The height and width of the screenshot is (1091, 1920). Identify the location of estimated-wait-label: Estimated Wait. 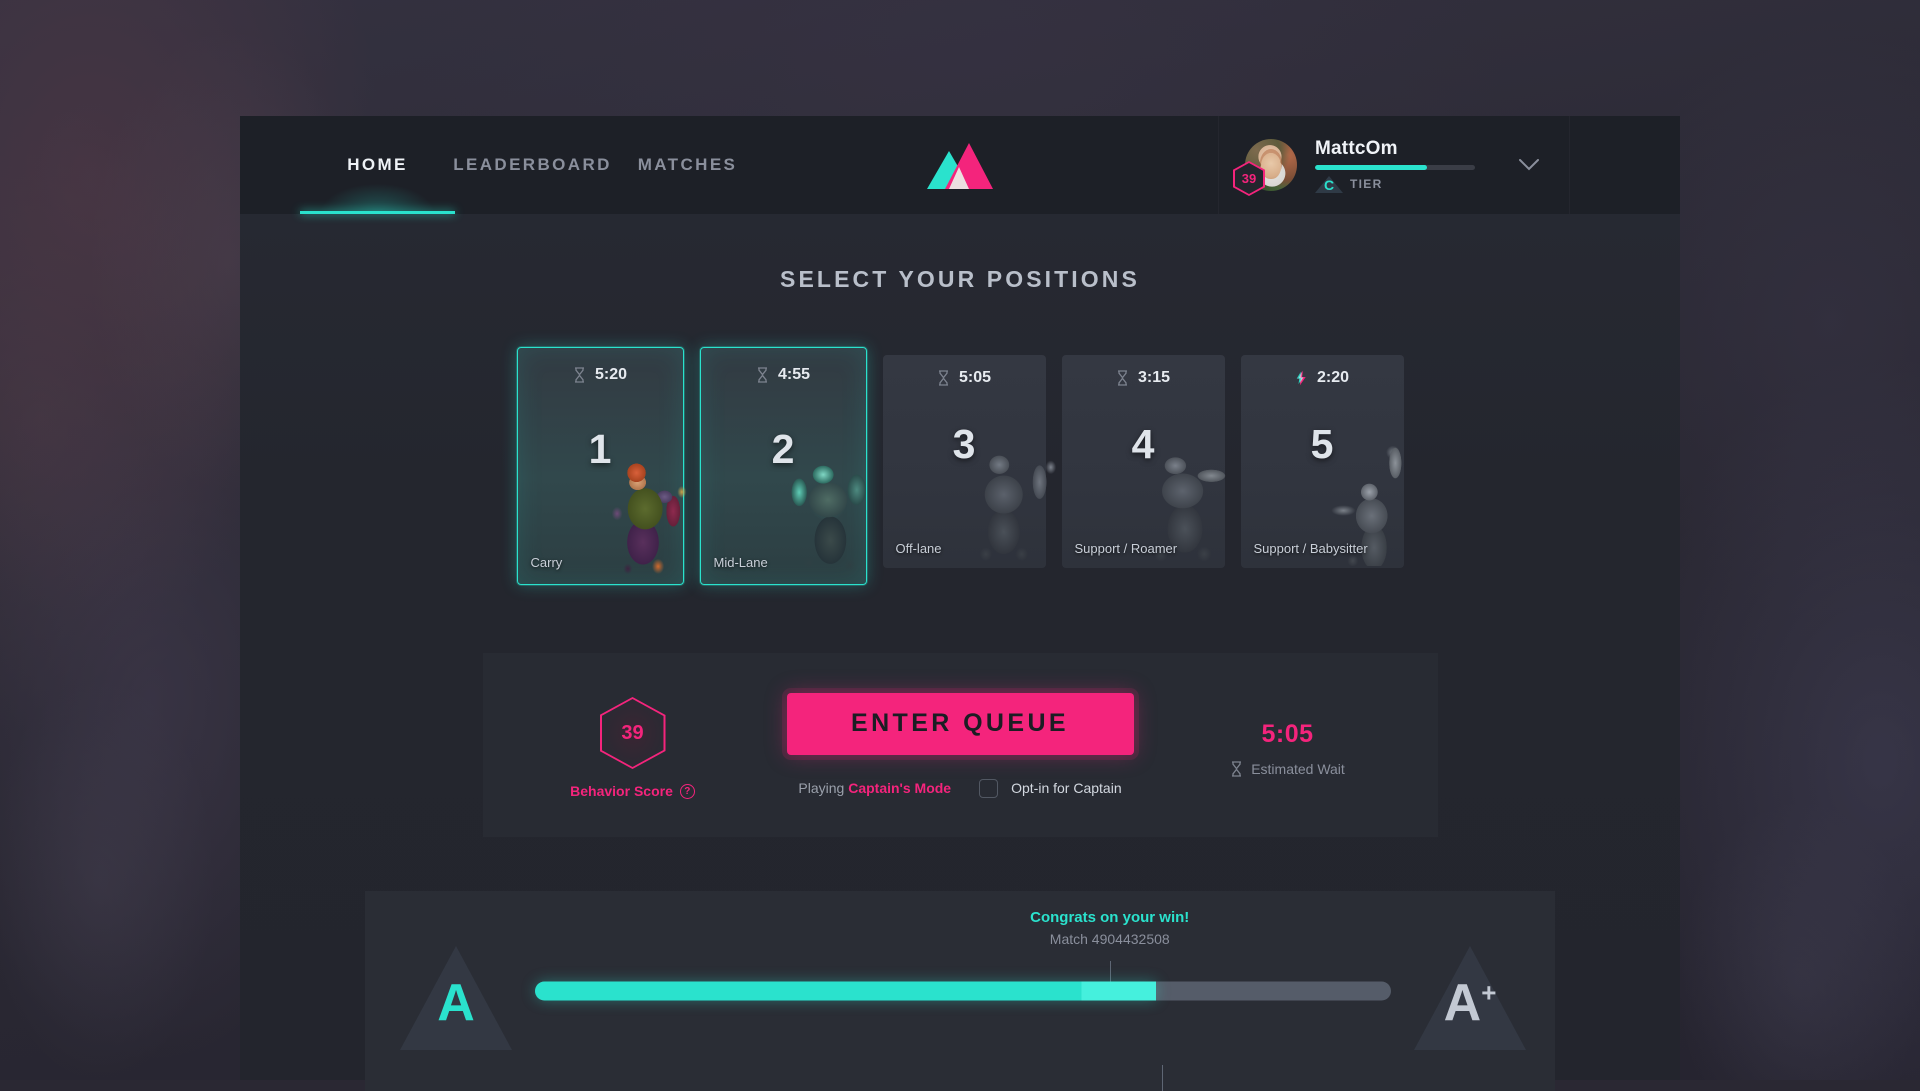
(1298, 769).